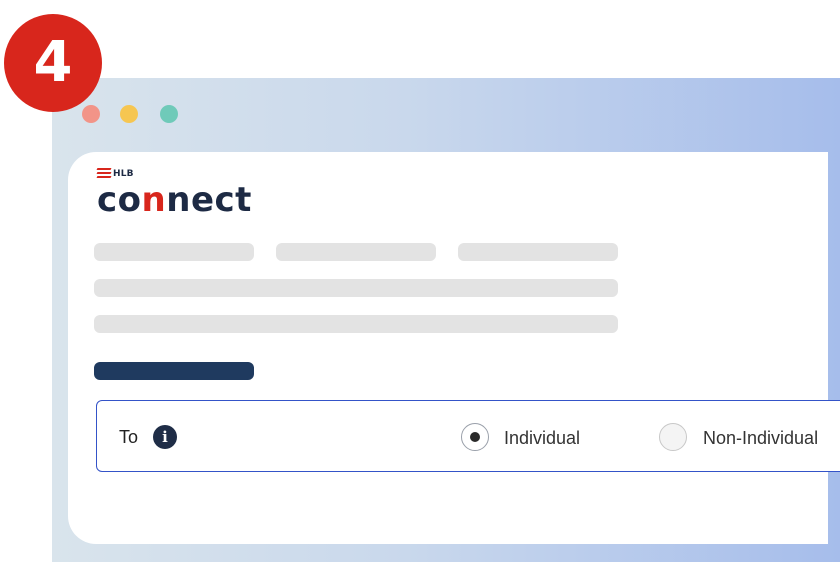 The image size is (840, 562). What do you see at coordinates (475, 437) in the screenshot?
I see `radio-individual` at bounding box center [475, 437].